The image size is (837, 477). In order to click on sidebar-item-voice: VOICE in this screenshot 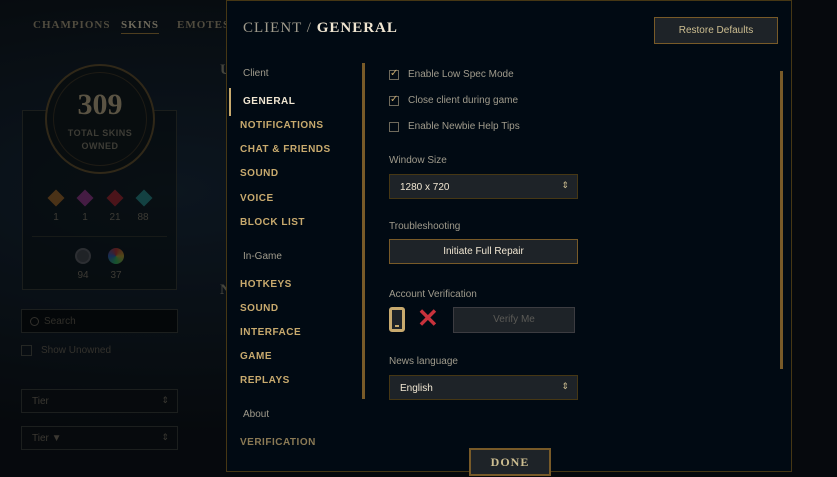, I will do `click(257, 198)`.